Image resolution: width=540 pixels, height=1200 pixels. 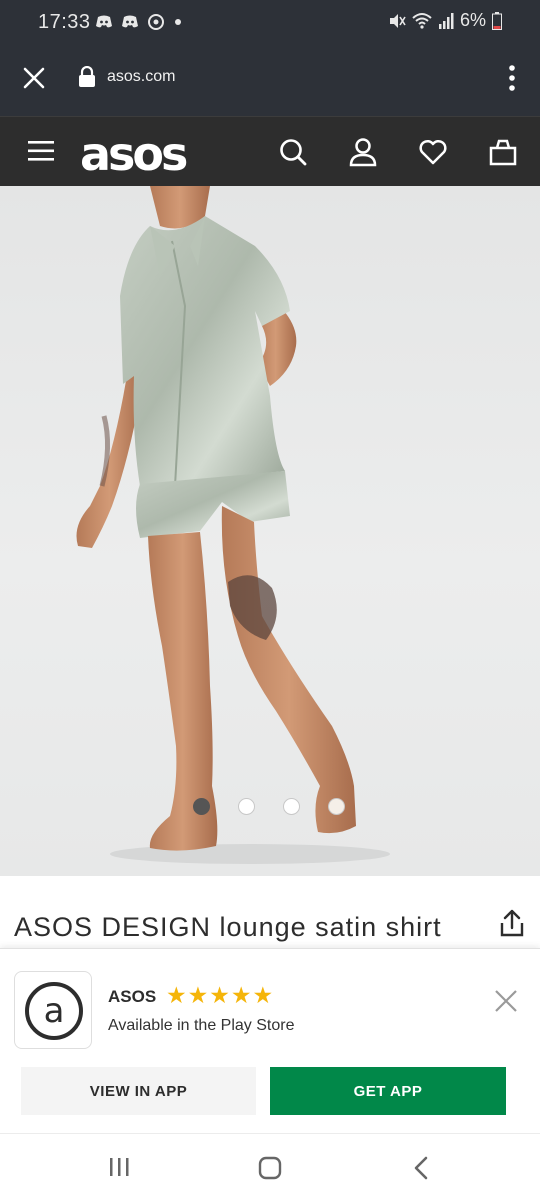 What do you see at coordinates (512, 923) in the screenshot?
I see `share-icon` at bounding box center [512, 923].